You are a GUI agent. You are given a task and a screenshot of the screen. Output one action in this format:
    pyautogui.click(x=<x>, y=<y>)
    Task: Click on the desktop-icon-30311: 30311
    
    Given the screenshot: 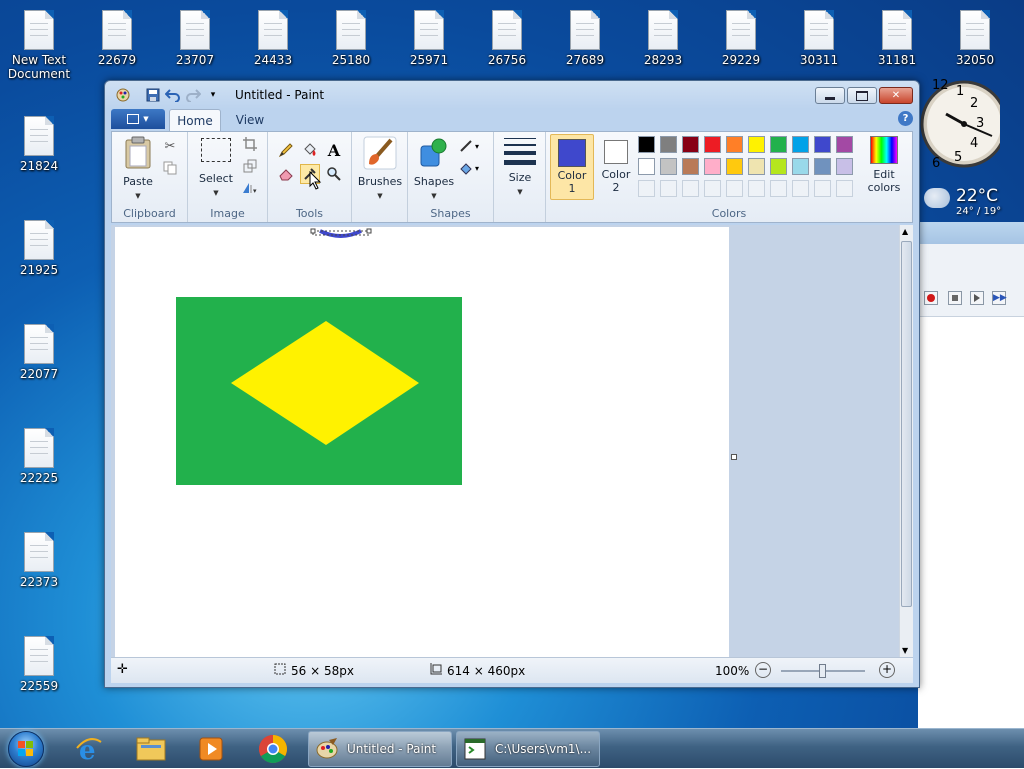 What is the action you would take?
    pyautogui.click(x=819, y=38)
    